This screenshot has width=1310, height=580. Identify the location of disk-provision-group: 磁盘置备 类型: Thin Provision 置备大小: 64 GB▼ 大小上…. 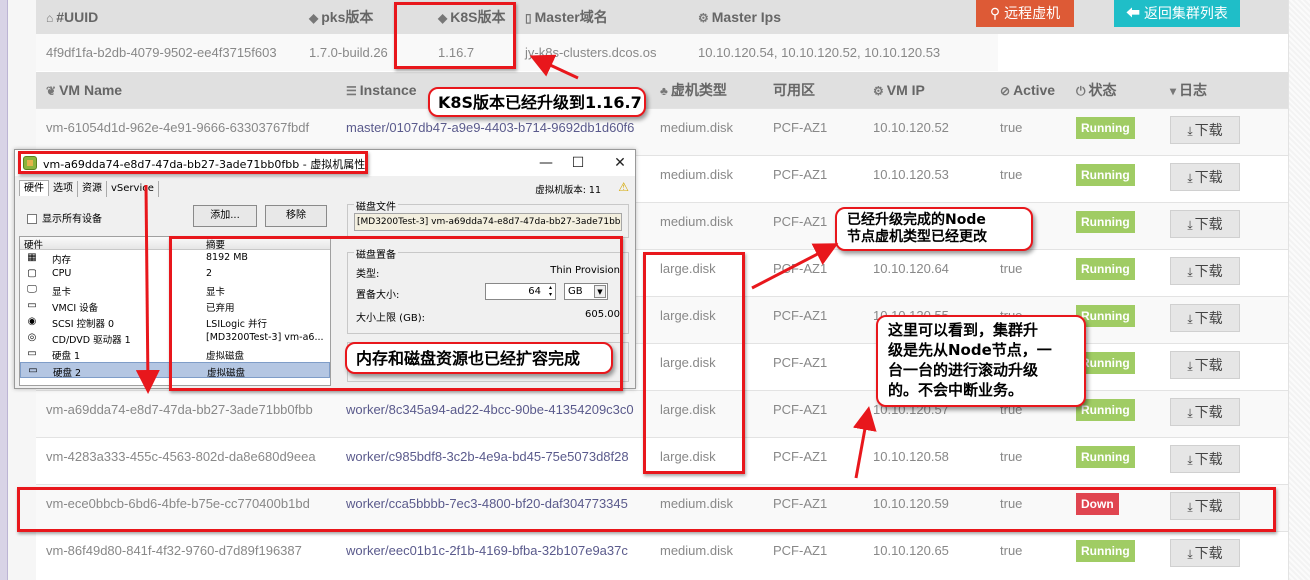
(488, 290).